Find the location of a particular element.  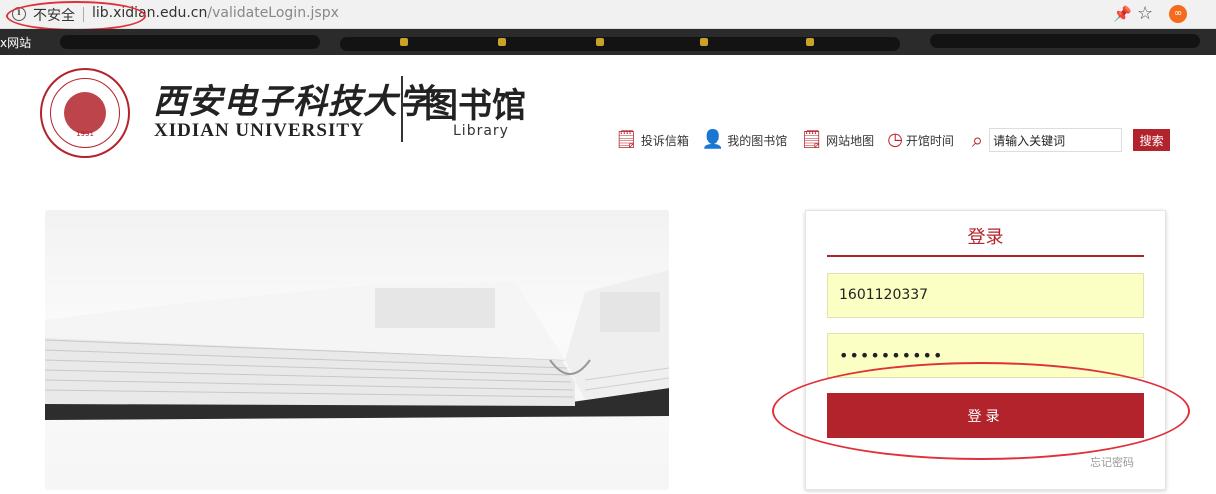

url-host: lib.xidian.edu.cn is located at coordinates (150, 13).